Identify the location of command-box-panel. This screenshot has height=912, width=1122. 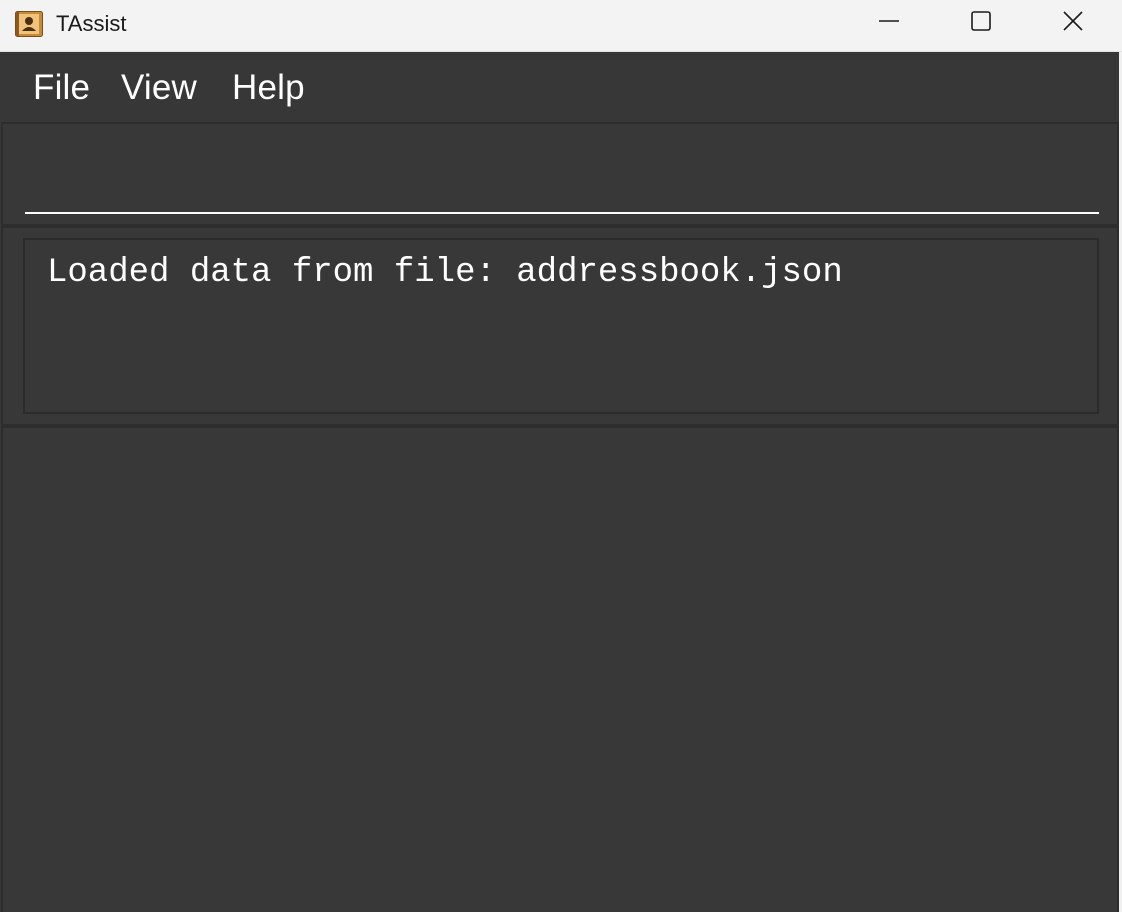
(560, 174).